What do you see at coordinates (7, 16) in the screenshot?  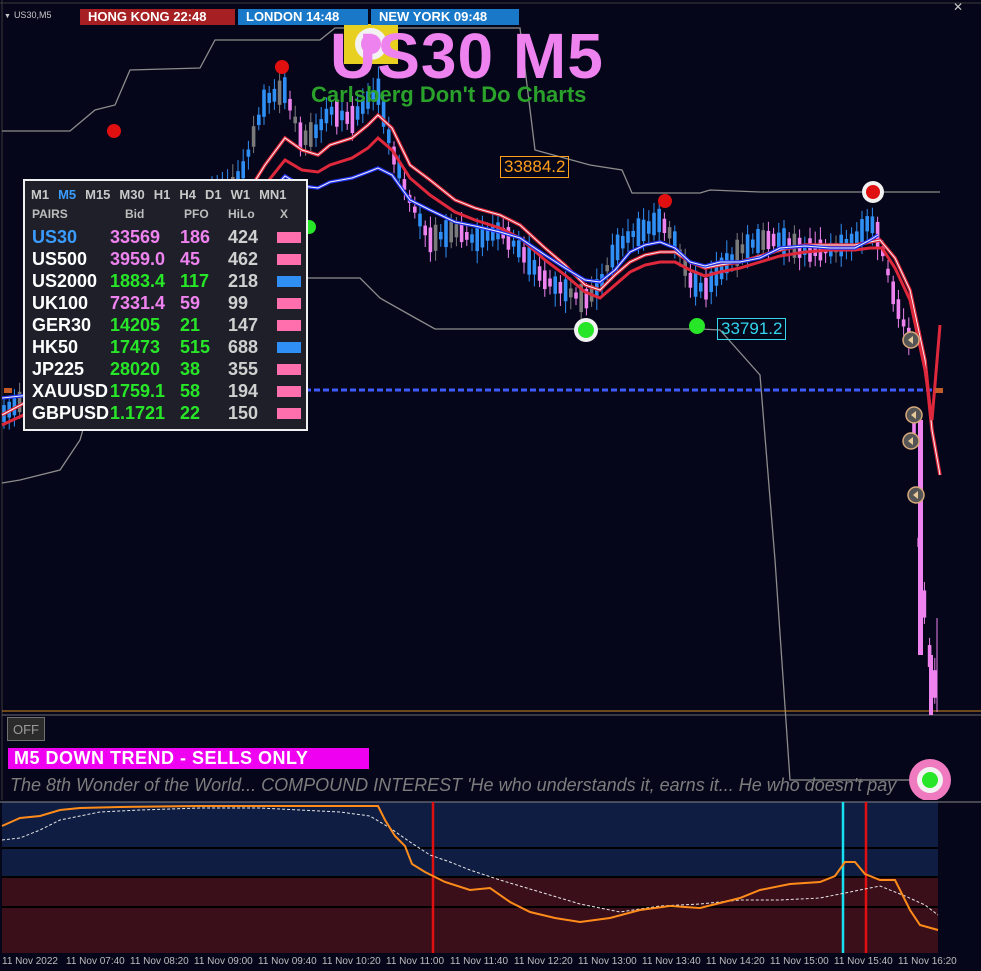 I see `dropdown-arrow-icon: ▼` at bounding box center [7, 16].